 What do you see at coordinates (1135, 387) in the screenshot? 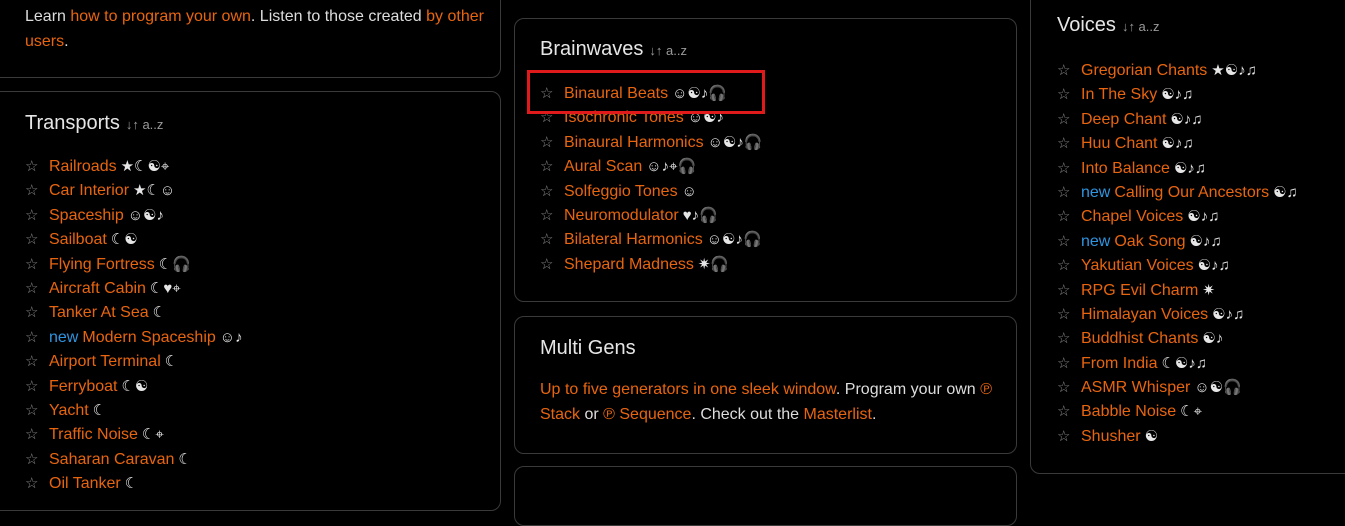
I see `item-link: ASMR Whisper` at bounding box center [1135, 387].